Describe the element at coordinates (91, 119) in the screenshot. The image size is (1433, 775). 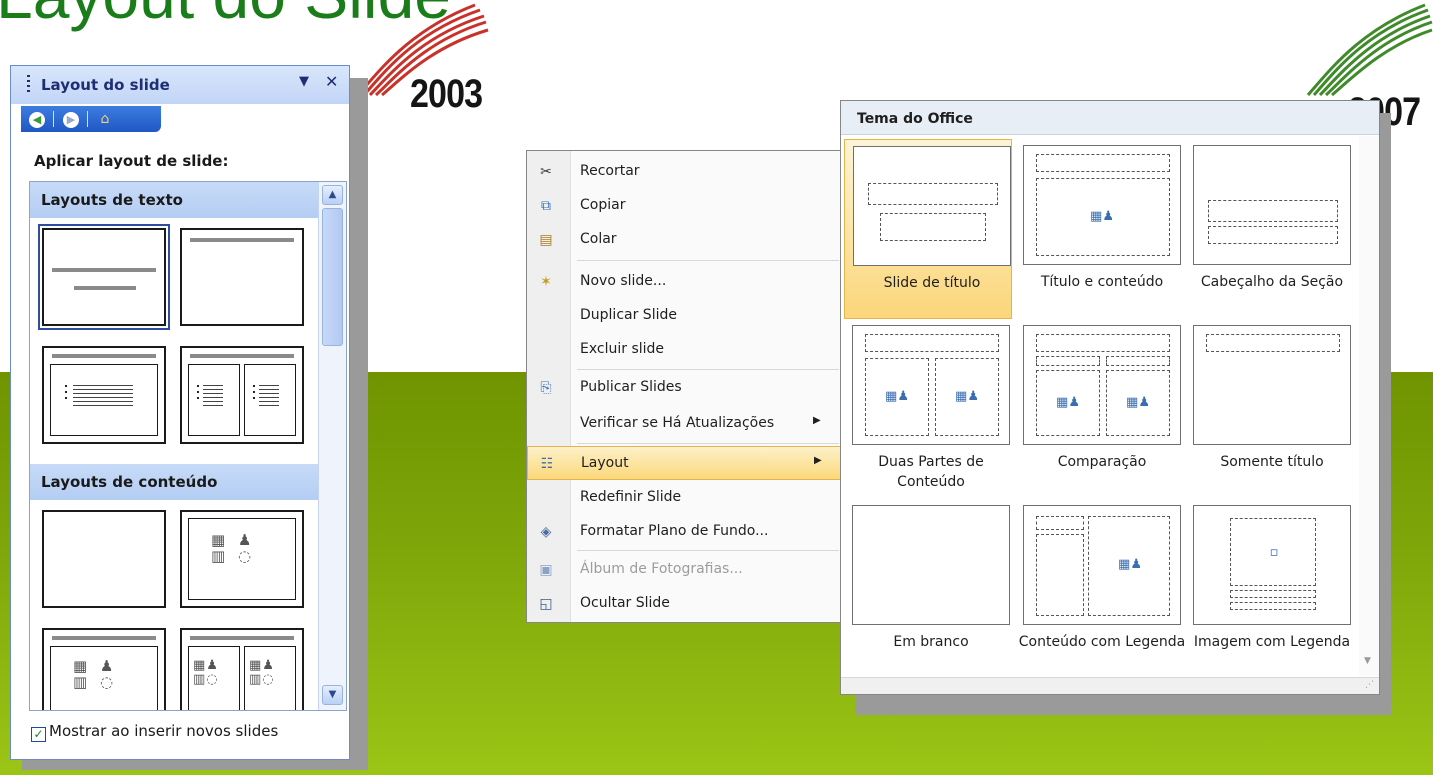
I see `pane-navigation-bar: ◀ ▶ ⌂` at that location.